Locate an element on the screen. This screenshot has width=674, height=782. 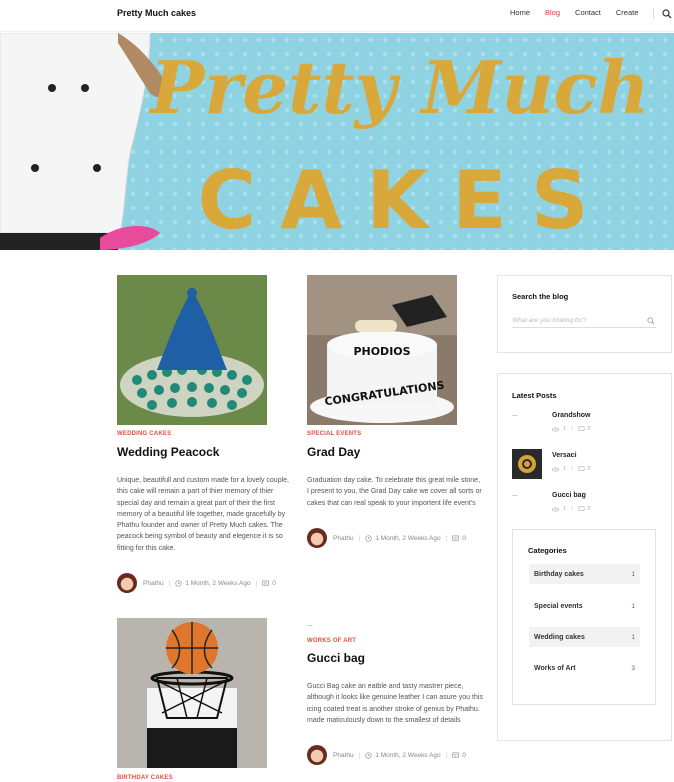
category-item: Birthday cakes 1 is located at coordinates (584, 574).